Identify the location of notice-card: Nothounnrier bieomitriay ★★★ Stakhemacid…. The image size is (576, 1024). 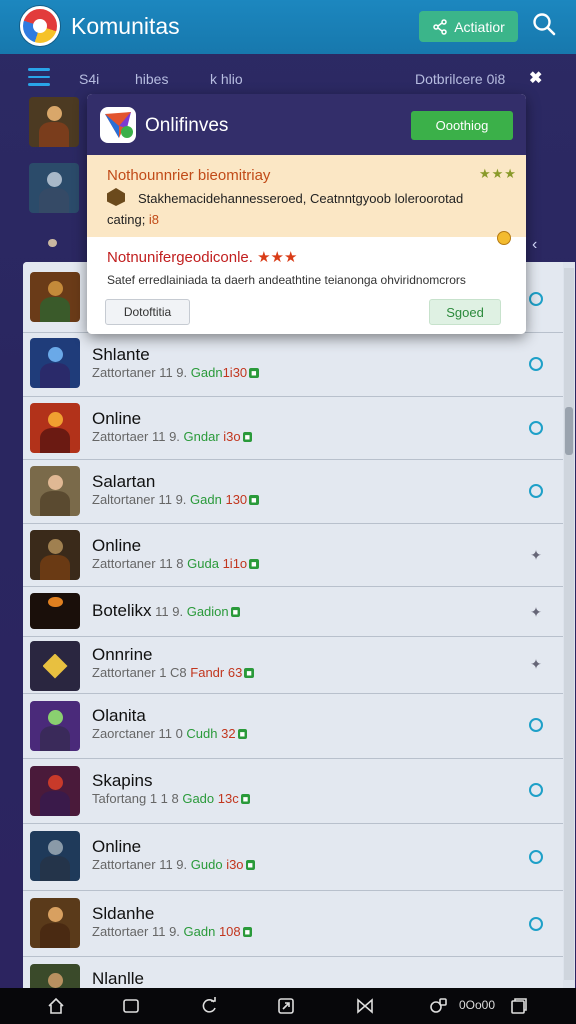
(306, 196).